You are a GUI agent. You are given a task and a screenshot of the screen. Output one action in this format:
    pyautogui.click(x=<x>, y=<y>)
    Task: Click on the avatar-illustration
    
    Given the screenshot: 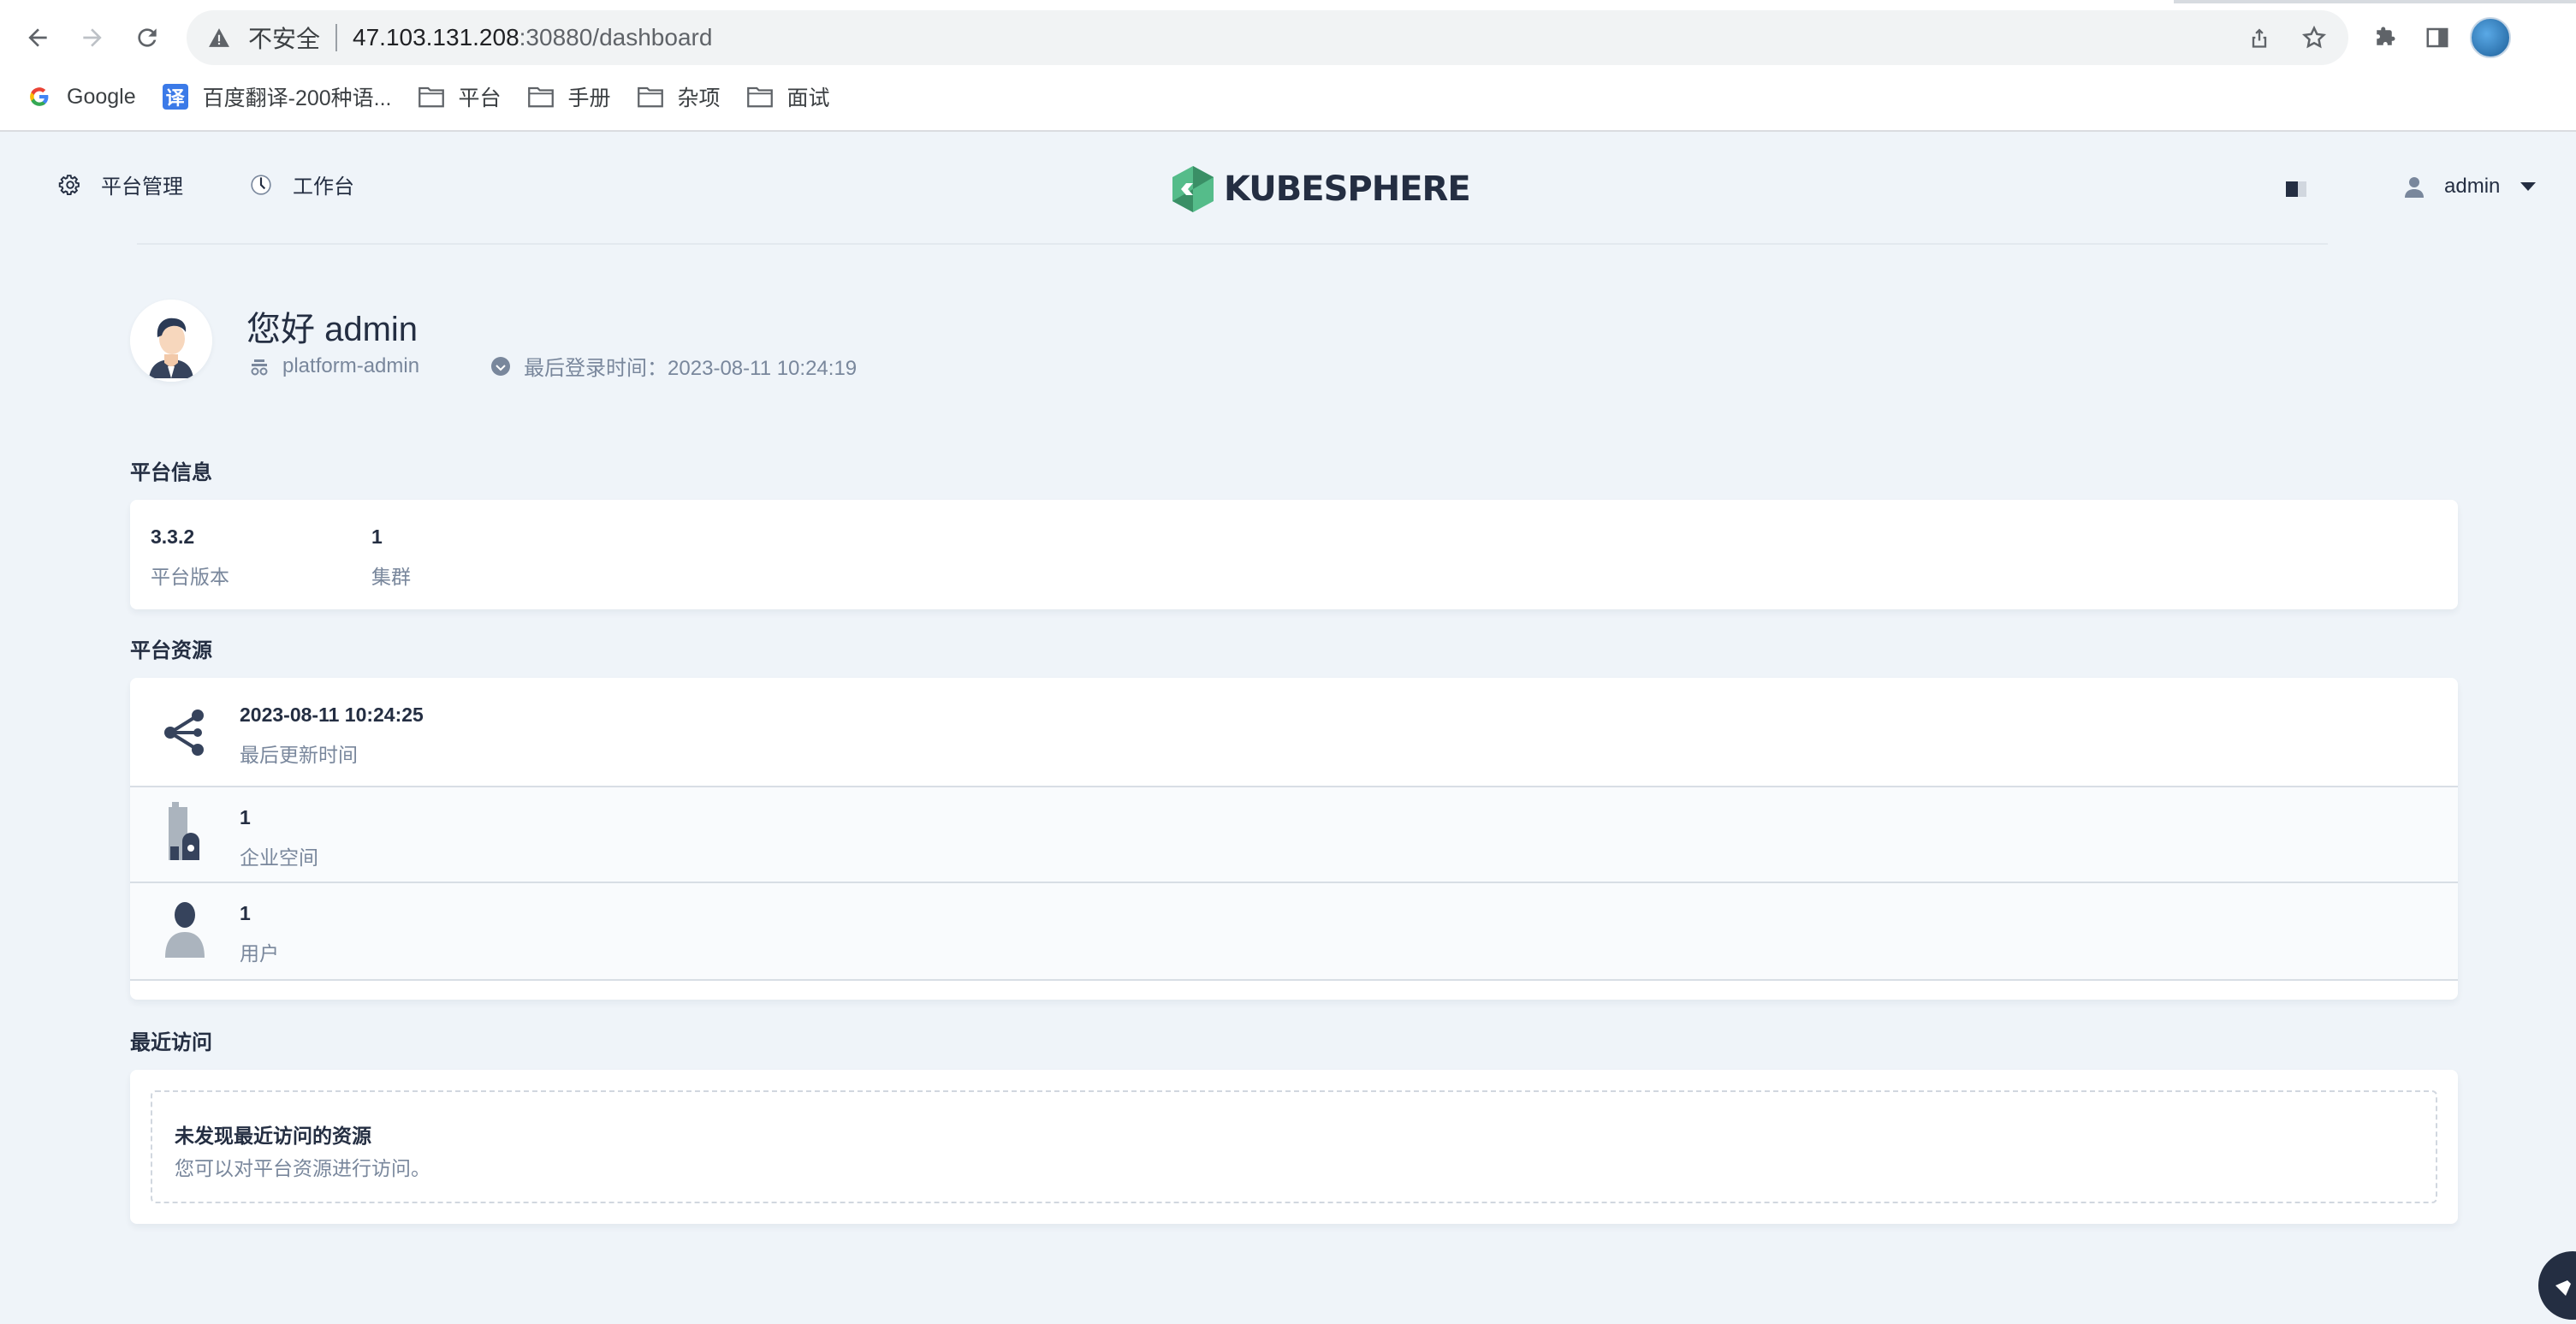 What is the action you would take?
    pyautogui.click(x=171, y=341)
    